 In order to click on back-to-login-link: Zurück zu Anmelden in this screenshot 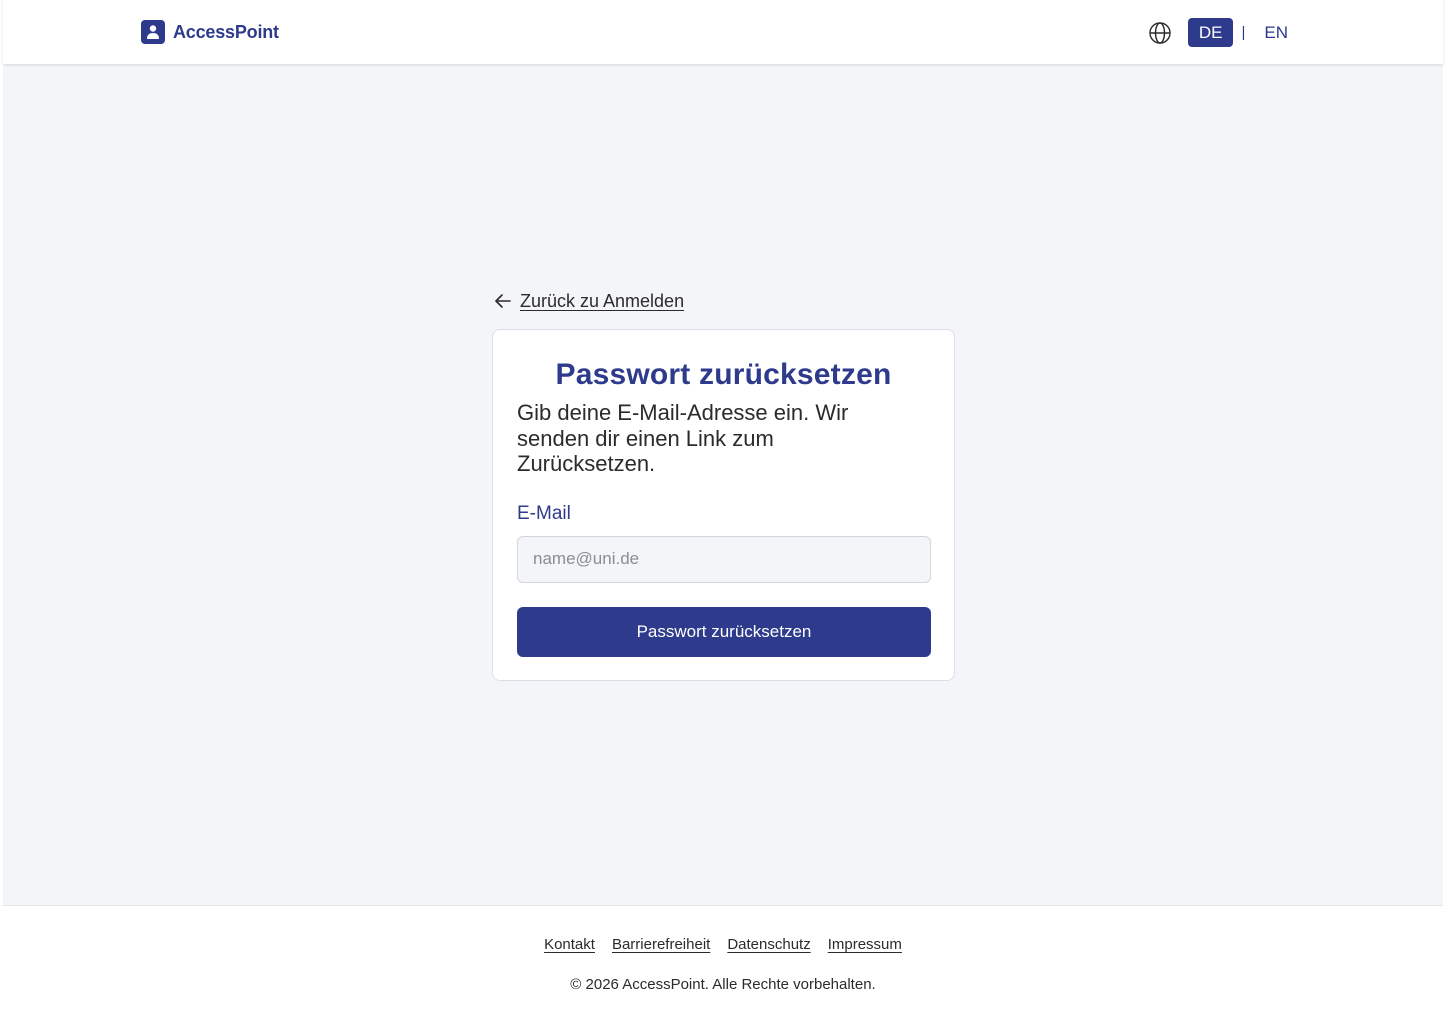, I will do `click(589, 301)`.